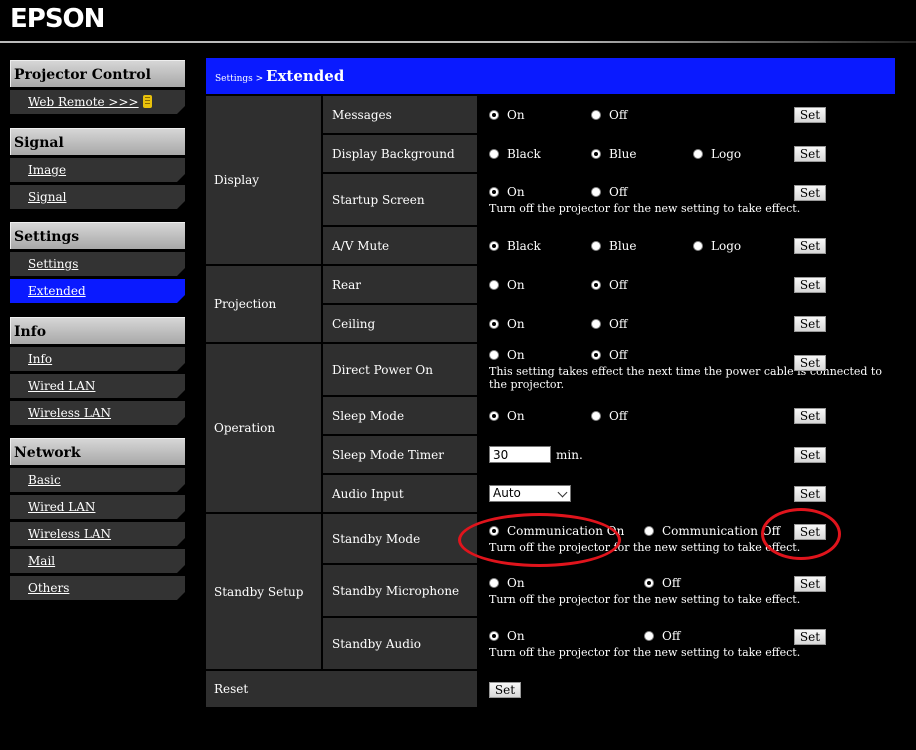 The image size is (916, 750). Describe the element at coordinates (810, 455) in the screenshot. I see `set-button-sleep-mode-timer: Set` at that location.